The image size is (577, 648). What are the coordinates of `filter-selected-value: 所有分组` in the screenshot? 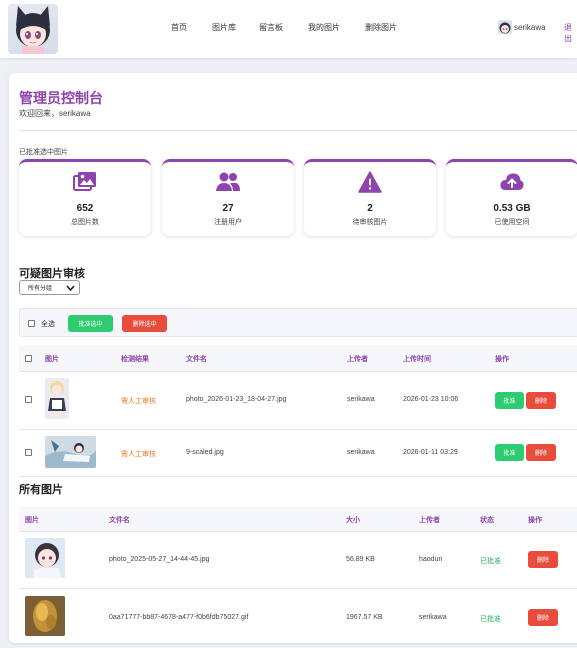 It's located at (40, 289).